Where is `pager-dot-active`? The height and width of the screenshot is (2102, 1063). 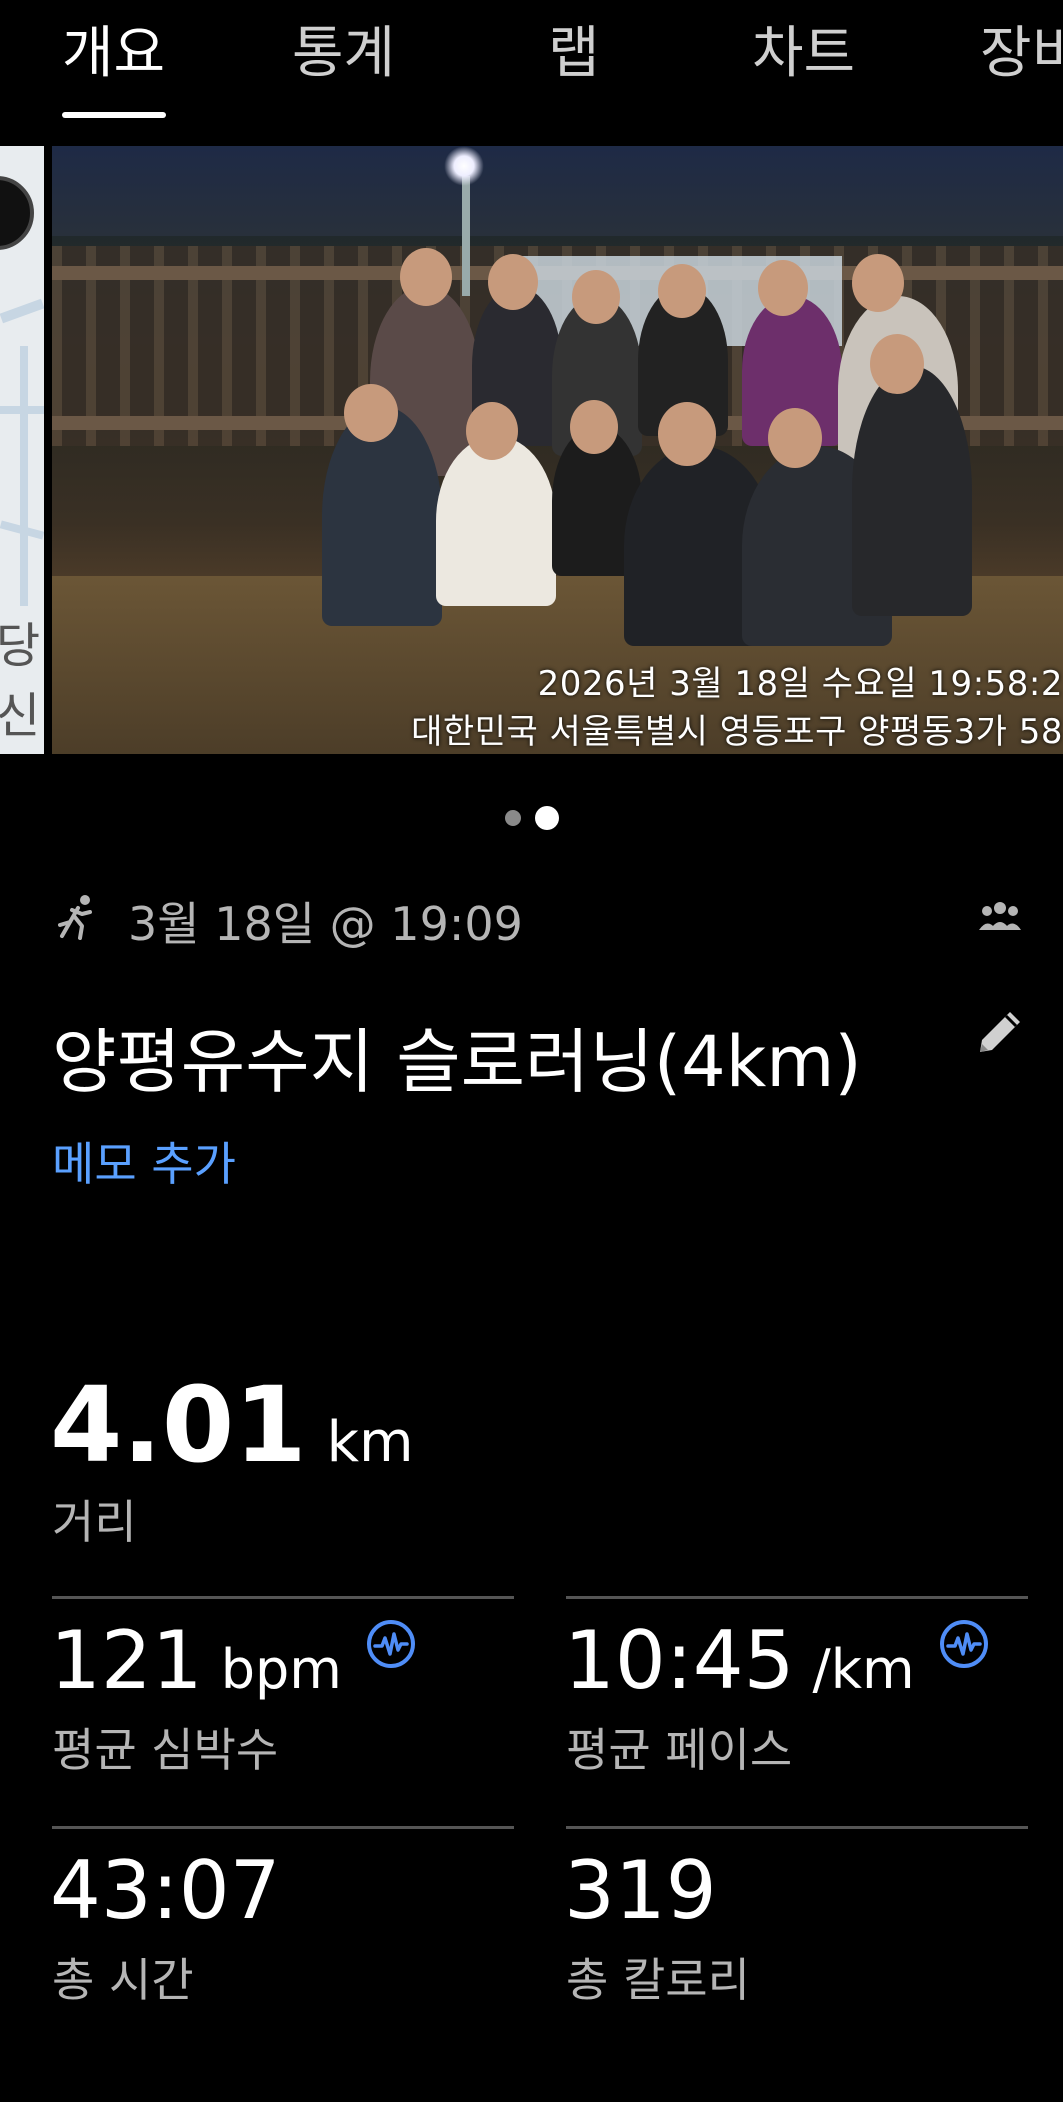 pager-dot-active is located at coordinates (546, 818).